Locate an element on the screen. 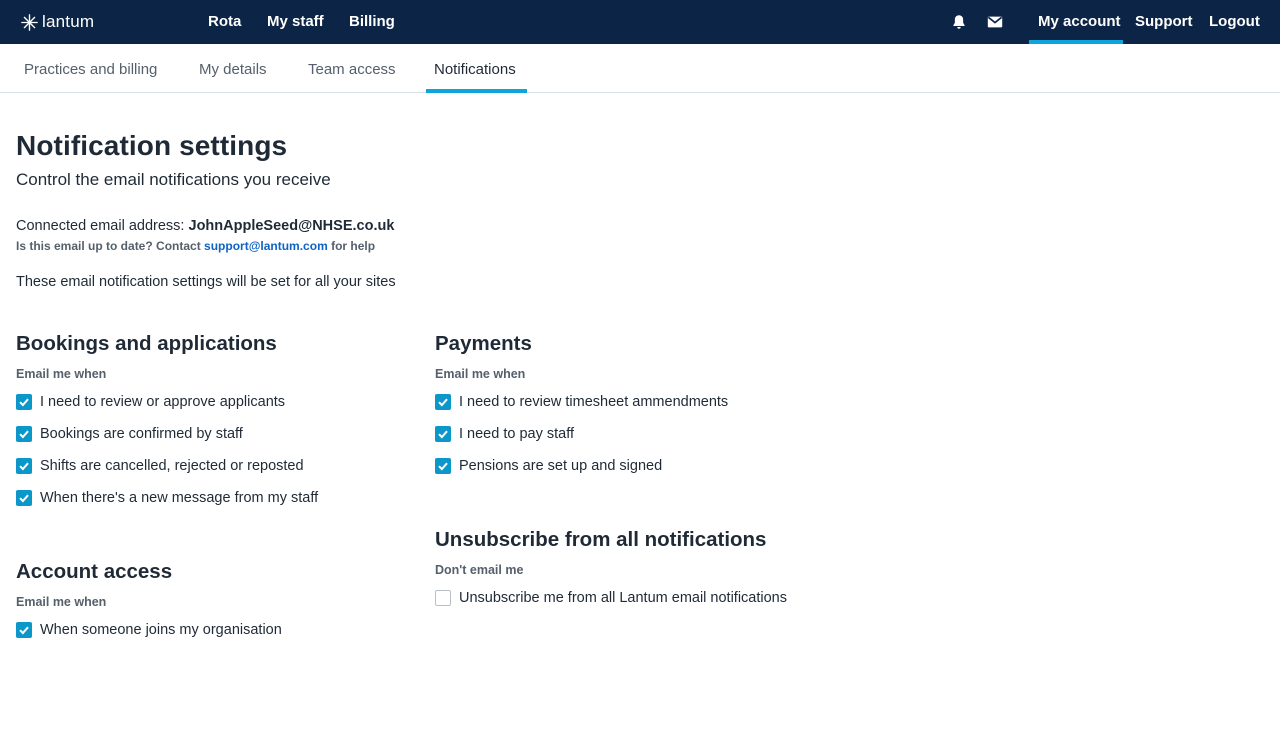 This screenshot has width=1280, height=735. nav-my-account: My account is located at coordinates (1079, 22).